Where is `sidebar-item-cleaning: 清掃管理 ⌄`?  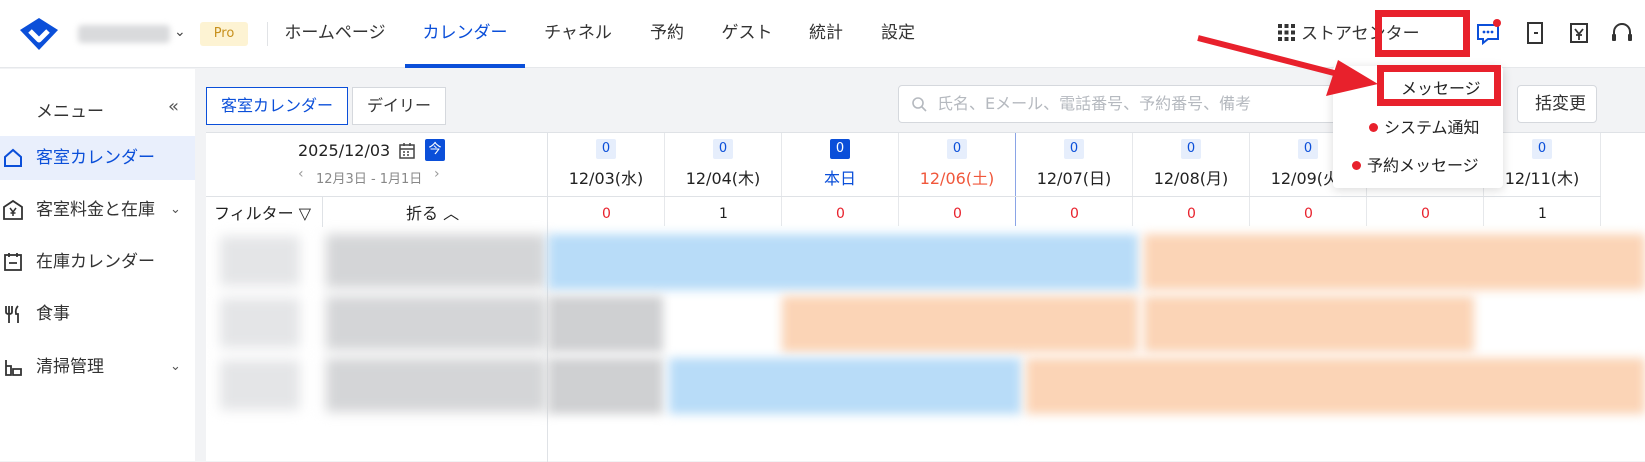 sidebar-item-cleaning: 清掃管理 ⌄ is located at coordinates (97, 367).